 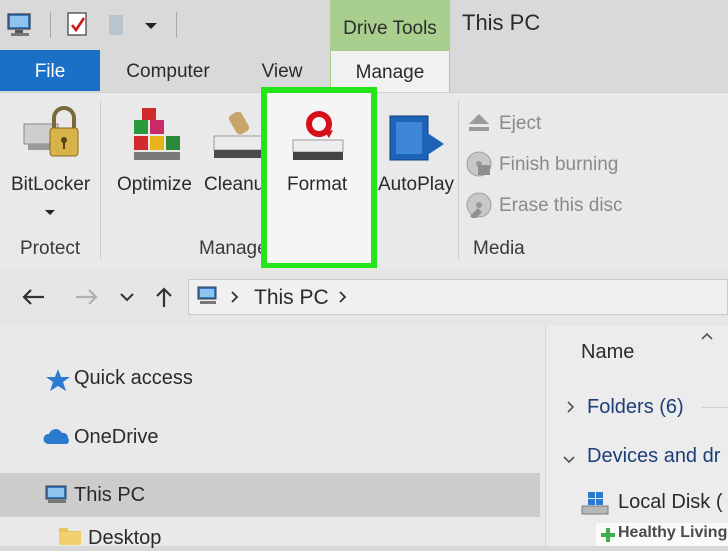 What do you see at coordinates (608, 537) in the screenshot?
I see `leaf-logo-icon` at bounding box center [608, 537].